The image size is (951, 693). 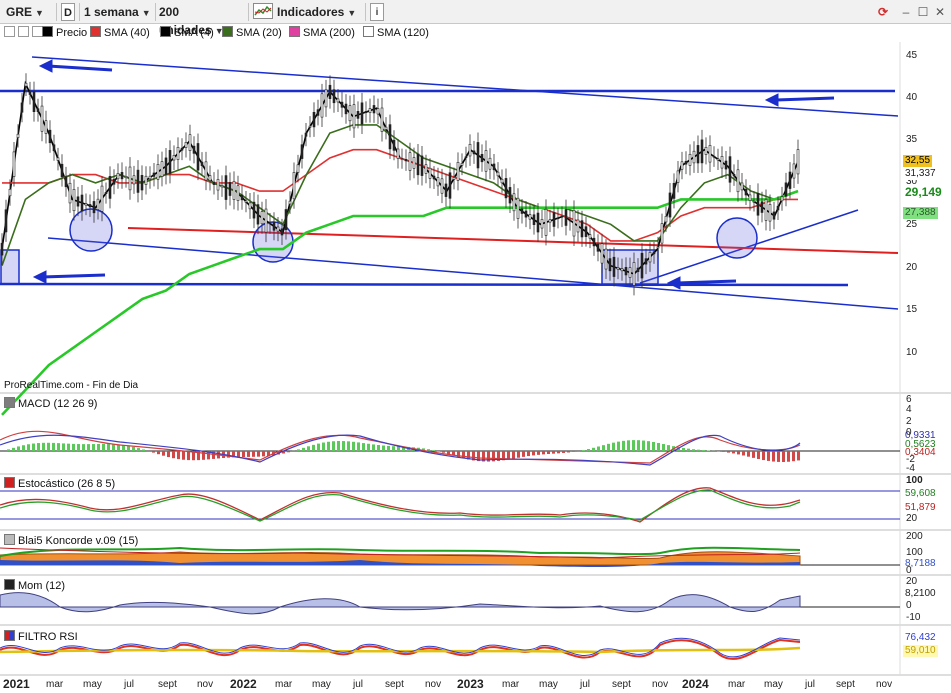 I want to click on panel-icon, so click(x=9, y=402).